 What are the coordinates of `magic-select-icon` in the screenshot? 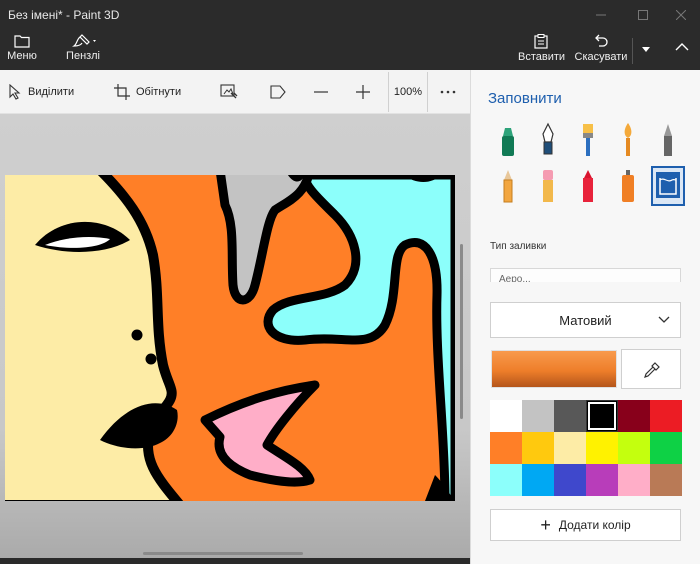 It's located at (229, 91).